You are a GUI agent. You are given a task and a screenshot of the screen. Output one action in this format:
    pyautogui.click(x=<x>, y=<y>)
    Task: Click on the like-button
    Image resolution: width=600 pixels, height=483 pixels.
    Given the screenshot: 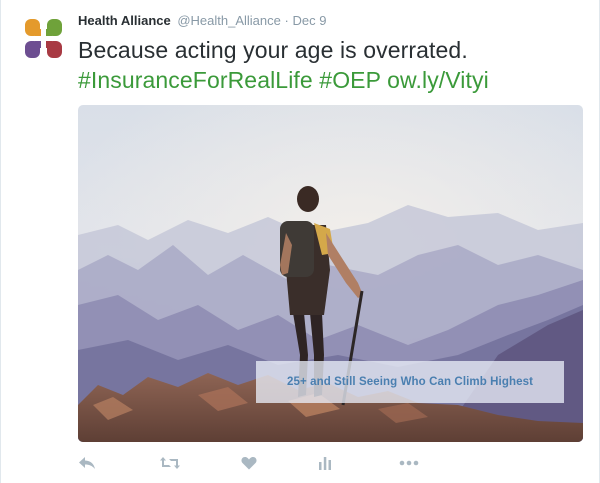 What is the action you would take?
    pyautogui.click(x=249, y=463)
    